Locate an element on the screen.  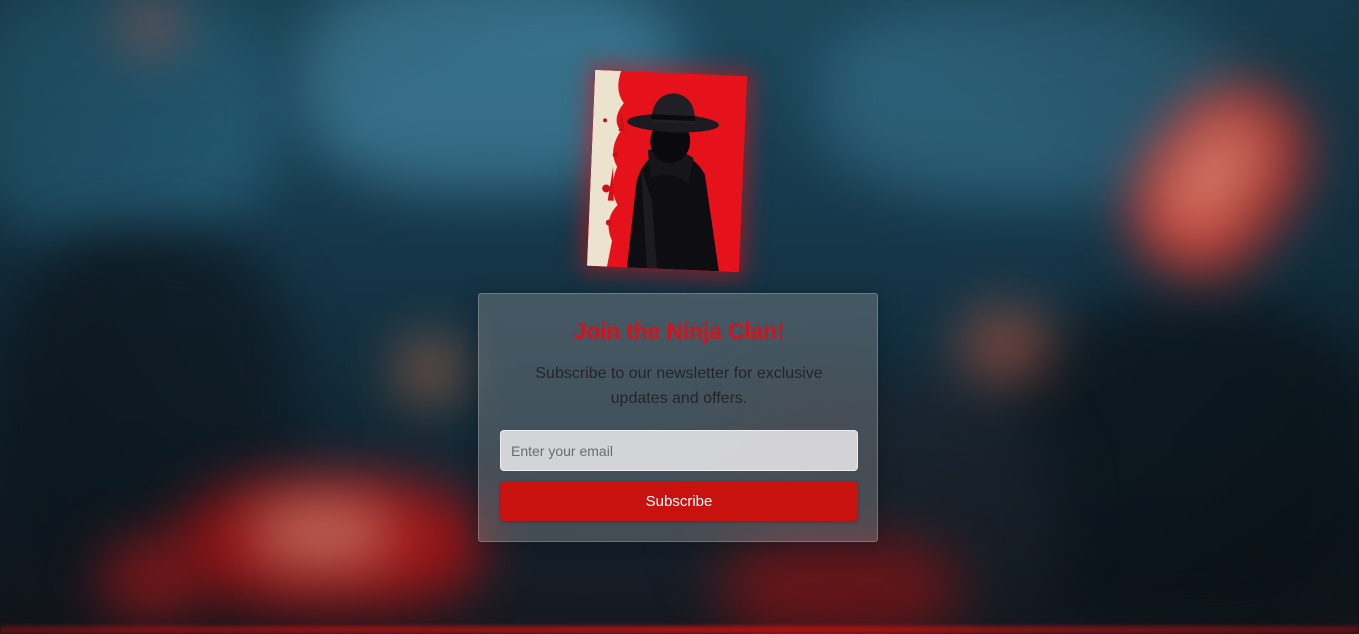
email-input is located at coordinates (679, 450).